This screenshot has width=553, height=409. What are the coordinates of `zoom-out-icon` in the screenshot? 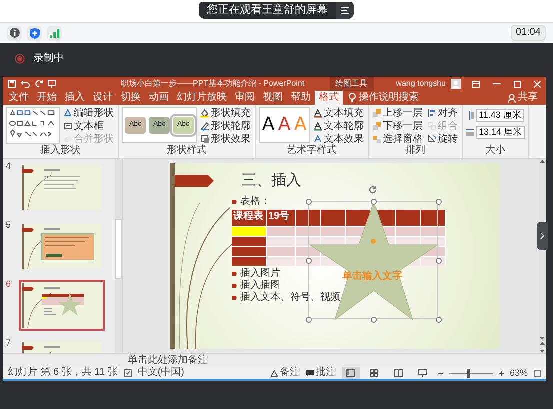 It's located at (440, 373).